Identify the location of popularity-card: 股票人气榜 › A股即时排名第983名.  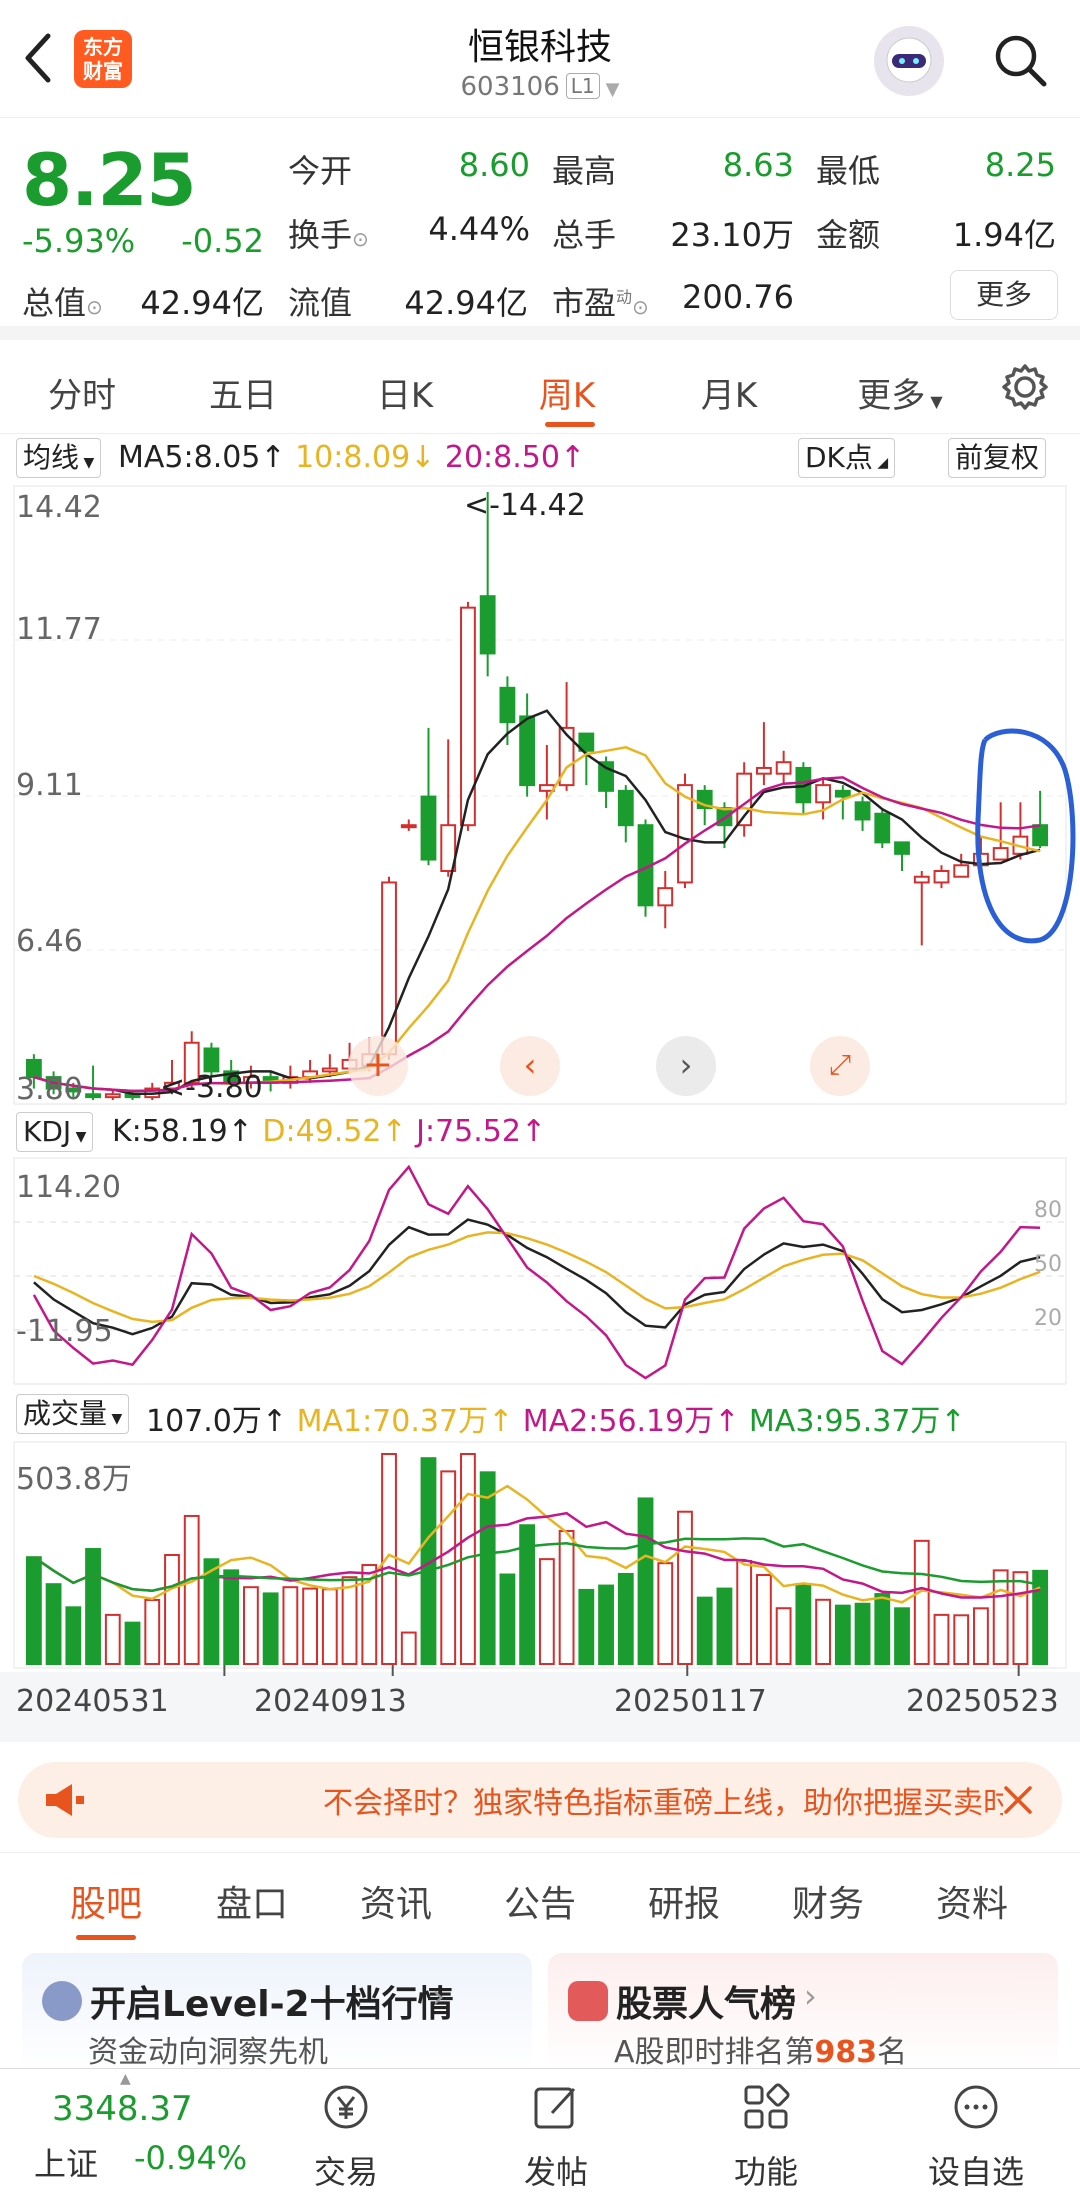
(803, 2013).